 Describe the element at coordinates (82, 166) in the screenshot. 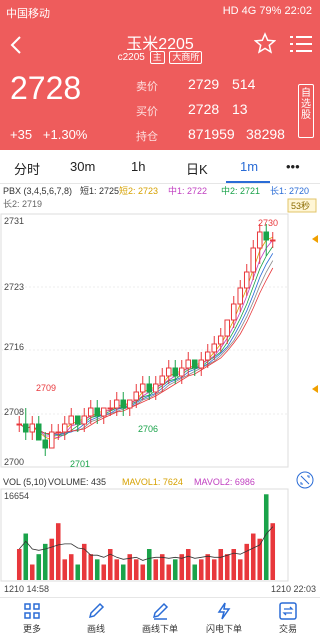

I see `tab-30m: 30m` at that location.